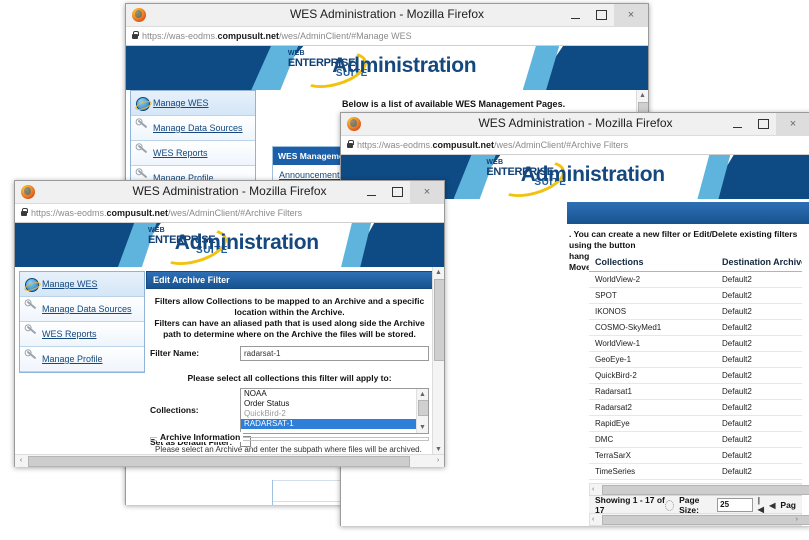 The image size is (809, 540). I want to click on cell-collections: SPOT, so click(606, 295).